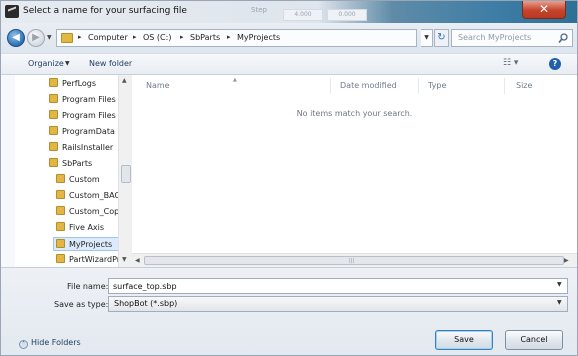 This screenshot has height=356, width=578. Describe the element at coordinates (81, 304) in the screenshot. I see `save-as-type-label: Save as type:` at that location.